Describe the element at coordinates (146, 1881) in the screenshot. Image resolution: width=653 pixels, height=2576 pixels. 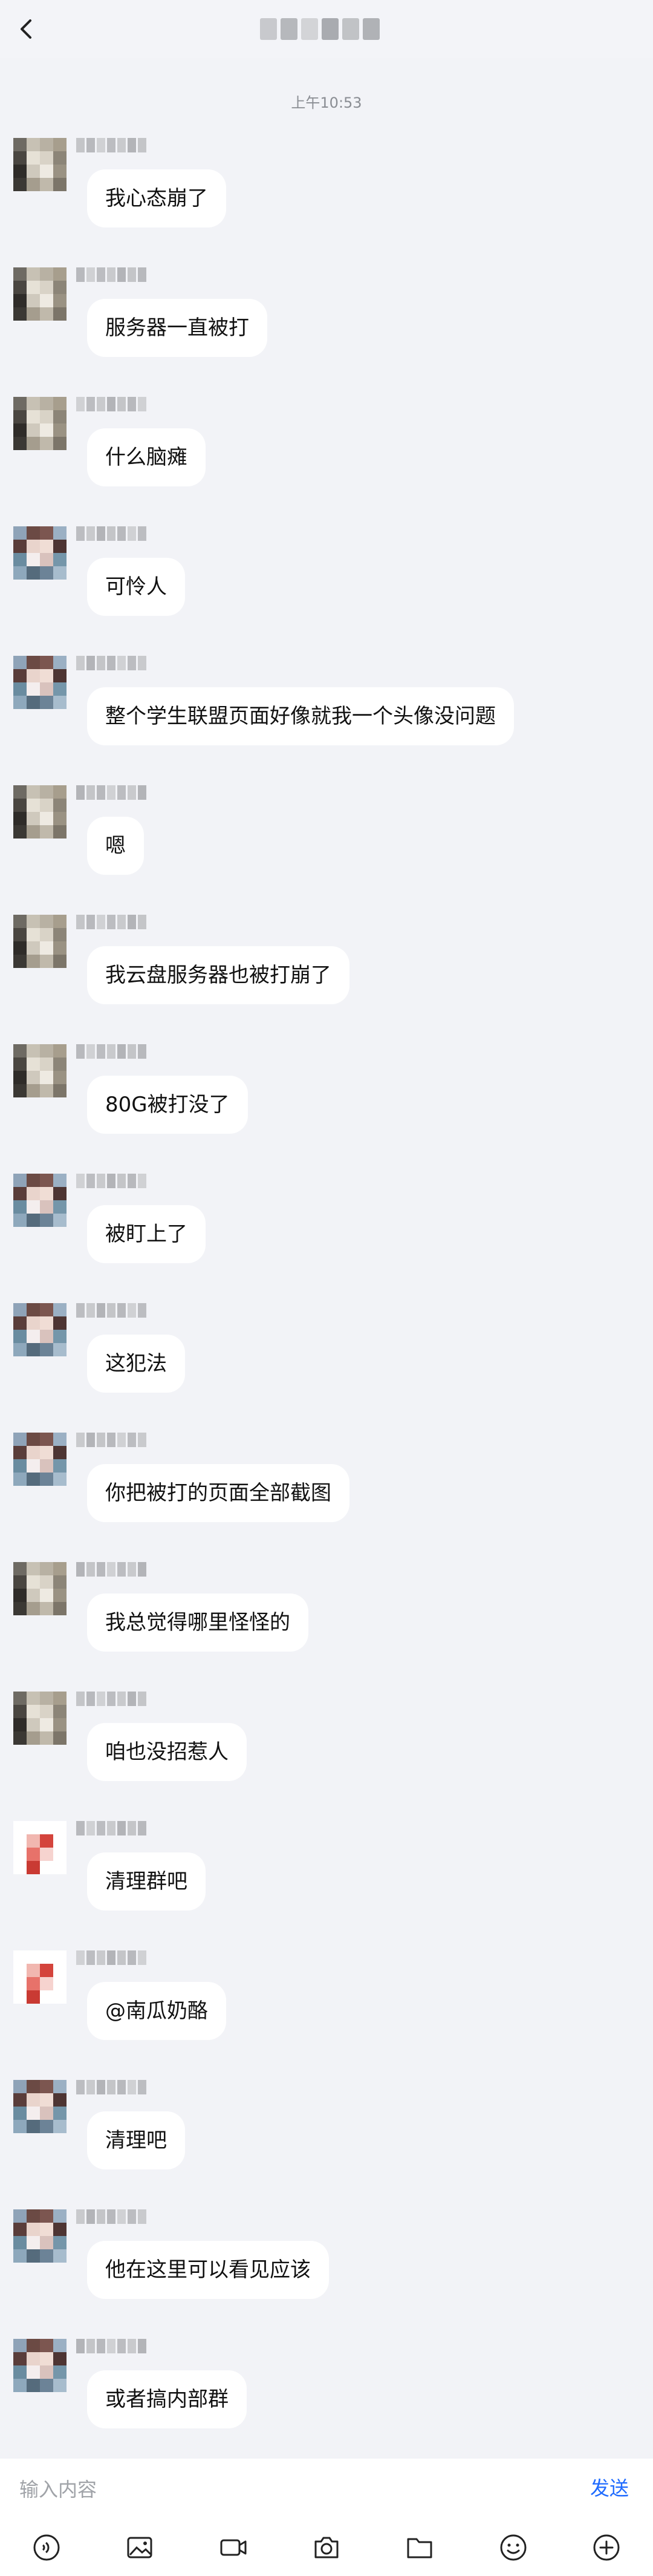
I see `message-bubble: 清理群吧` at that location.